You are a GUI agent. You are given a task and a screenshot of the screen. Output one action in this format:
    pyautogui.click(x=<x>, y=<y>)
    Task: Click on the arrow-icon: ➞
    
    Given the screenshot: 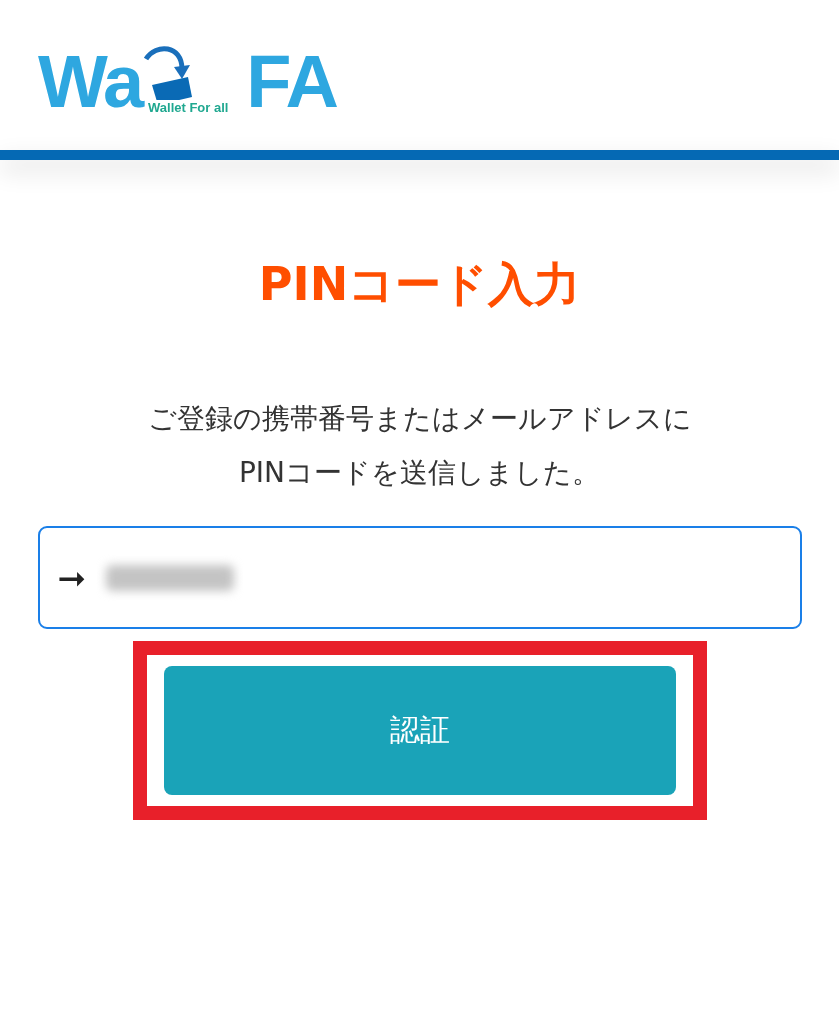 What is the action you would take?
    pyautogui.click(x=71, y=577)
    